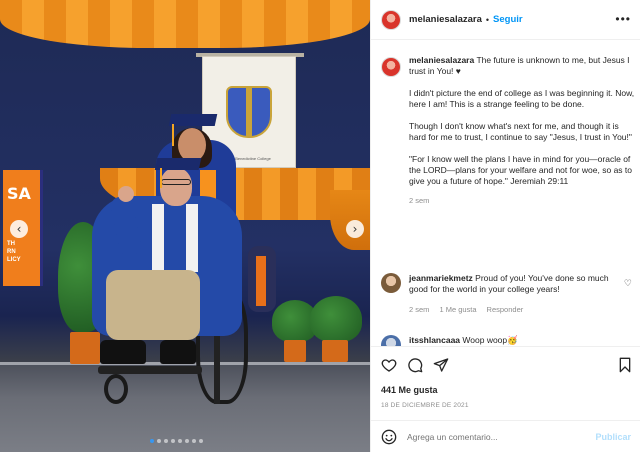 Image resolution: width=640 pixels, height=452 pixels. I want to click on seated-graduate-fist, so click(126, 194).